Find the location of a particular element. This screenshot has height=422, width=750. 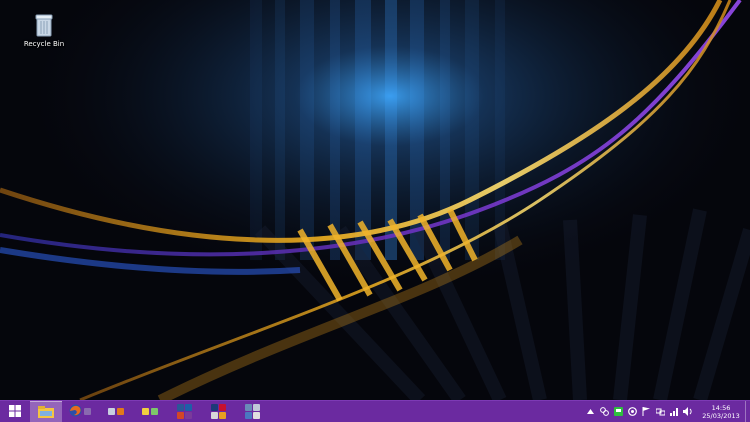

file-explorer-icon is located at coordinates (46, 412).